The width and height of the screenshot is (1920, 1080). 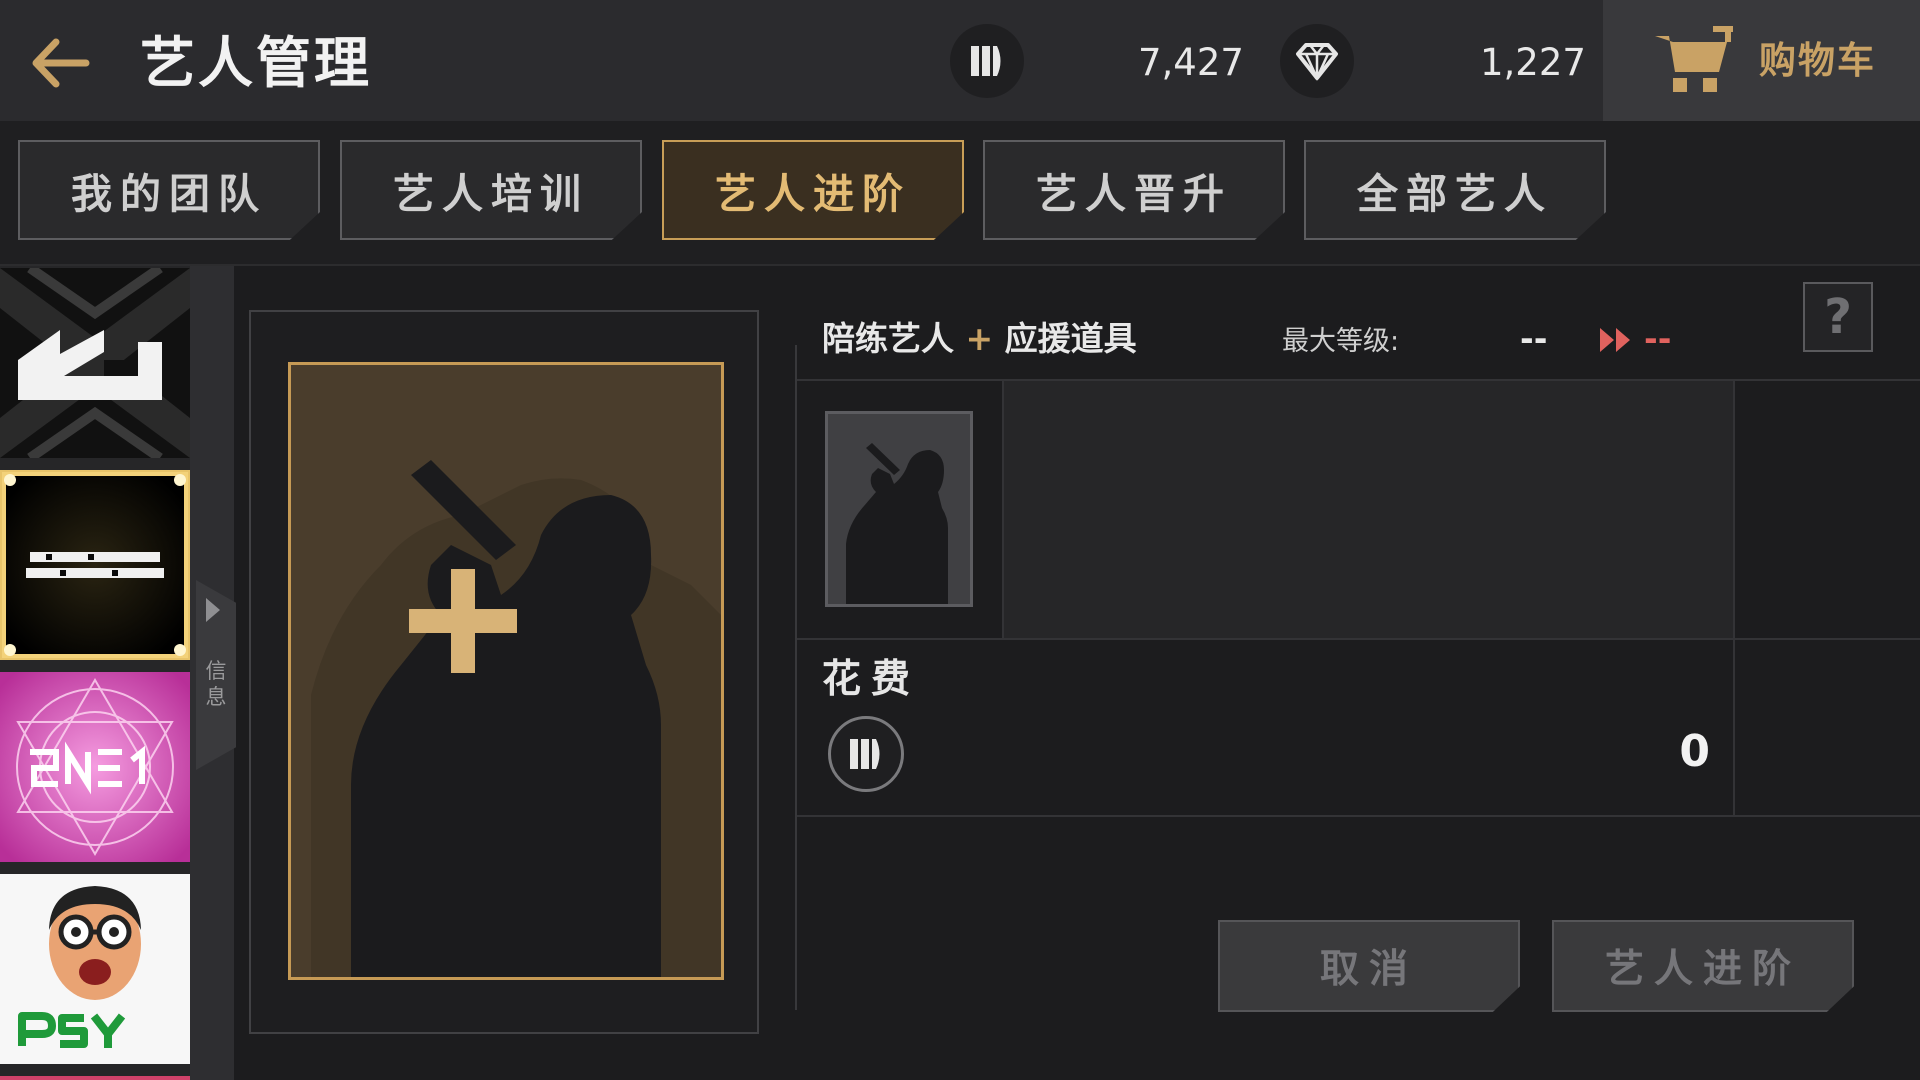 I want to click on help-button: ?, so click(x=1838, y=317).